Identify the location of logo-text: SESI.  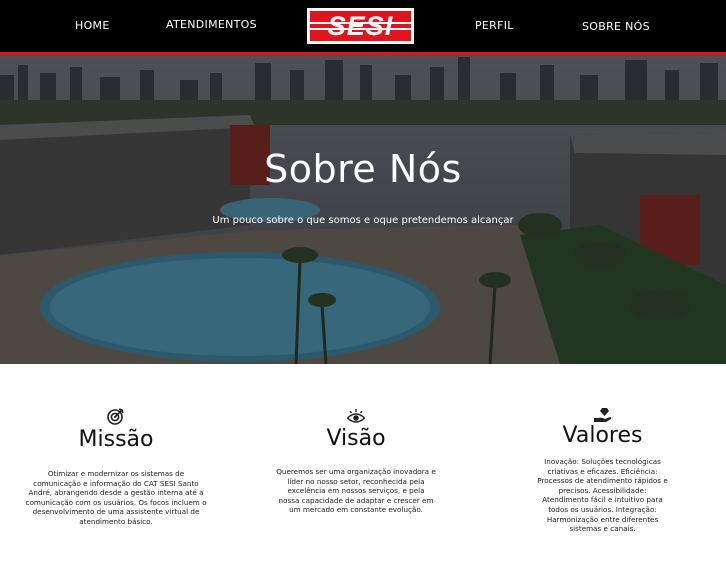
(360, 26).